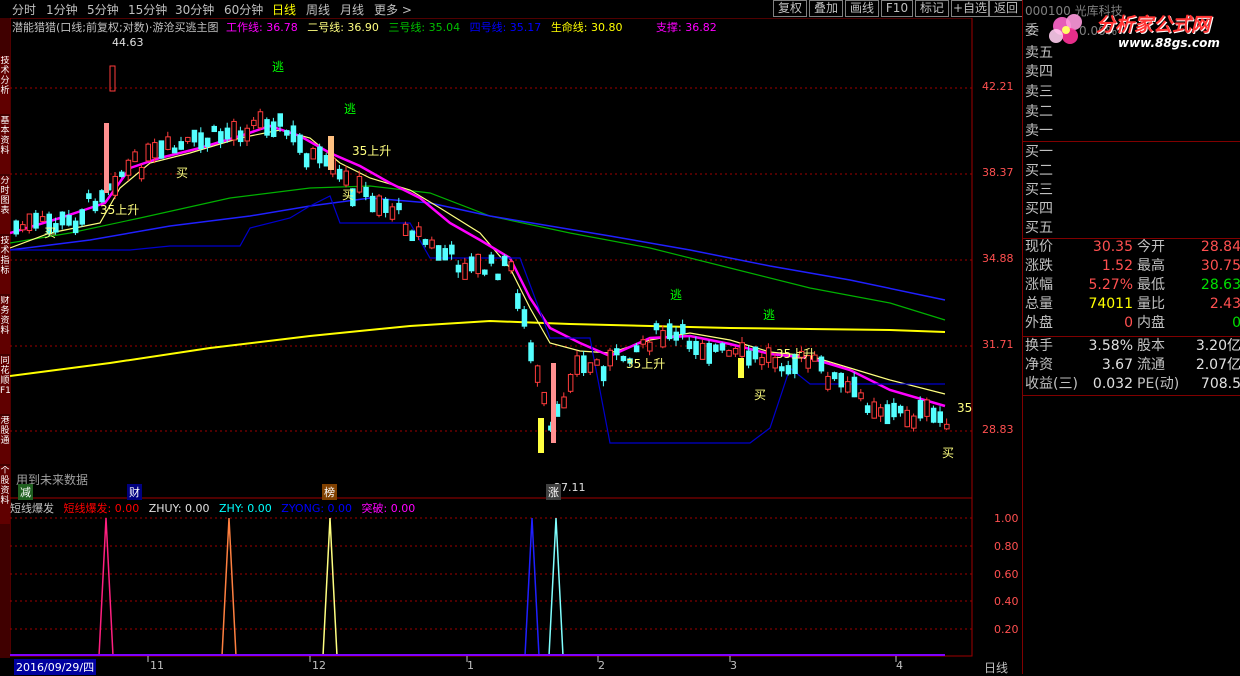 This screenshot has height=676, width=1240. Describe the element at coordinates (25, 492) in the screenshot. I see `badge-reduce: 减` at that location.